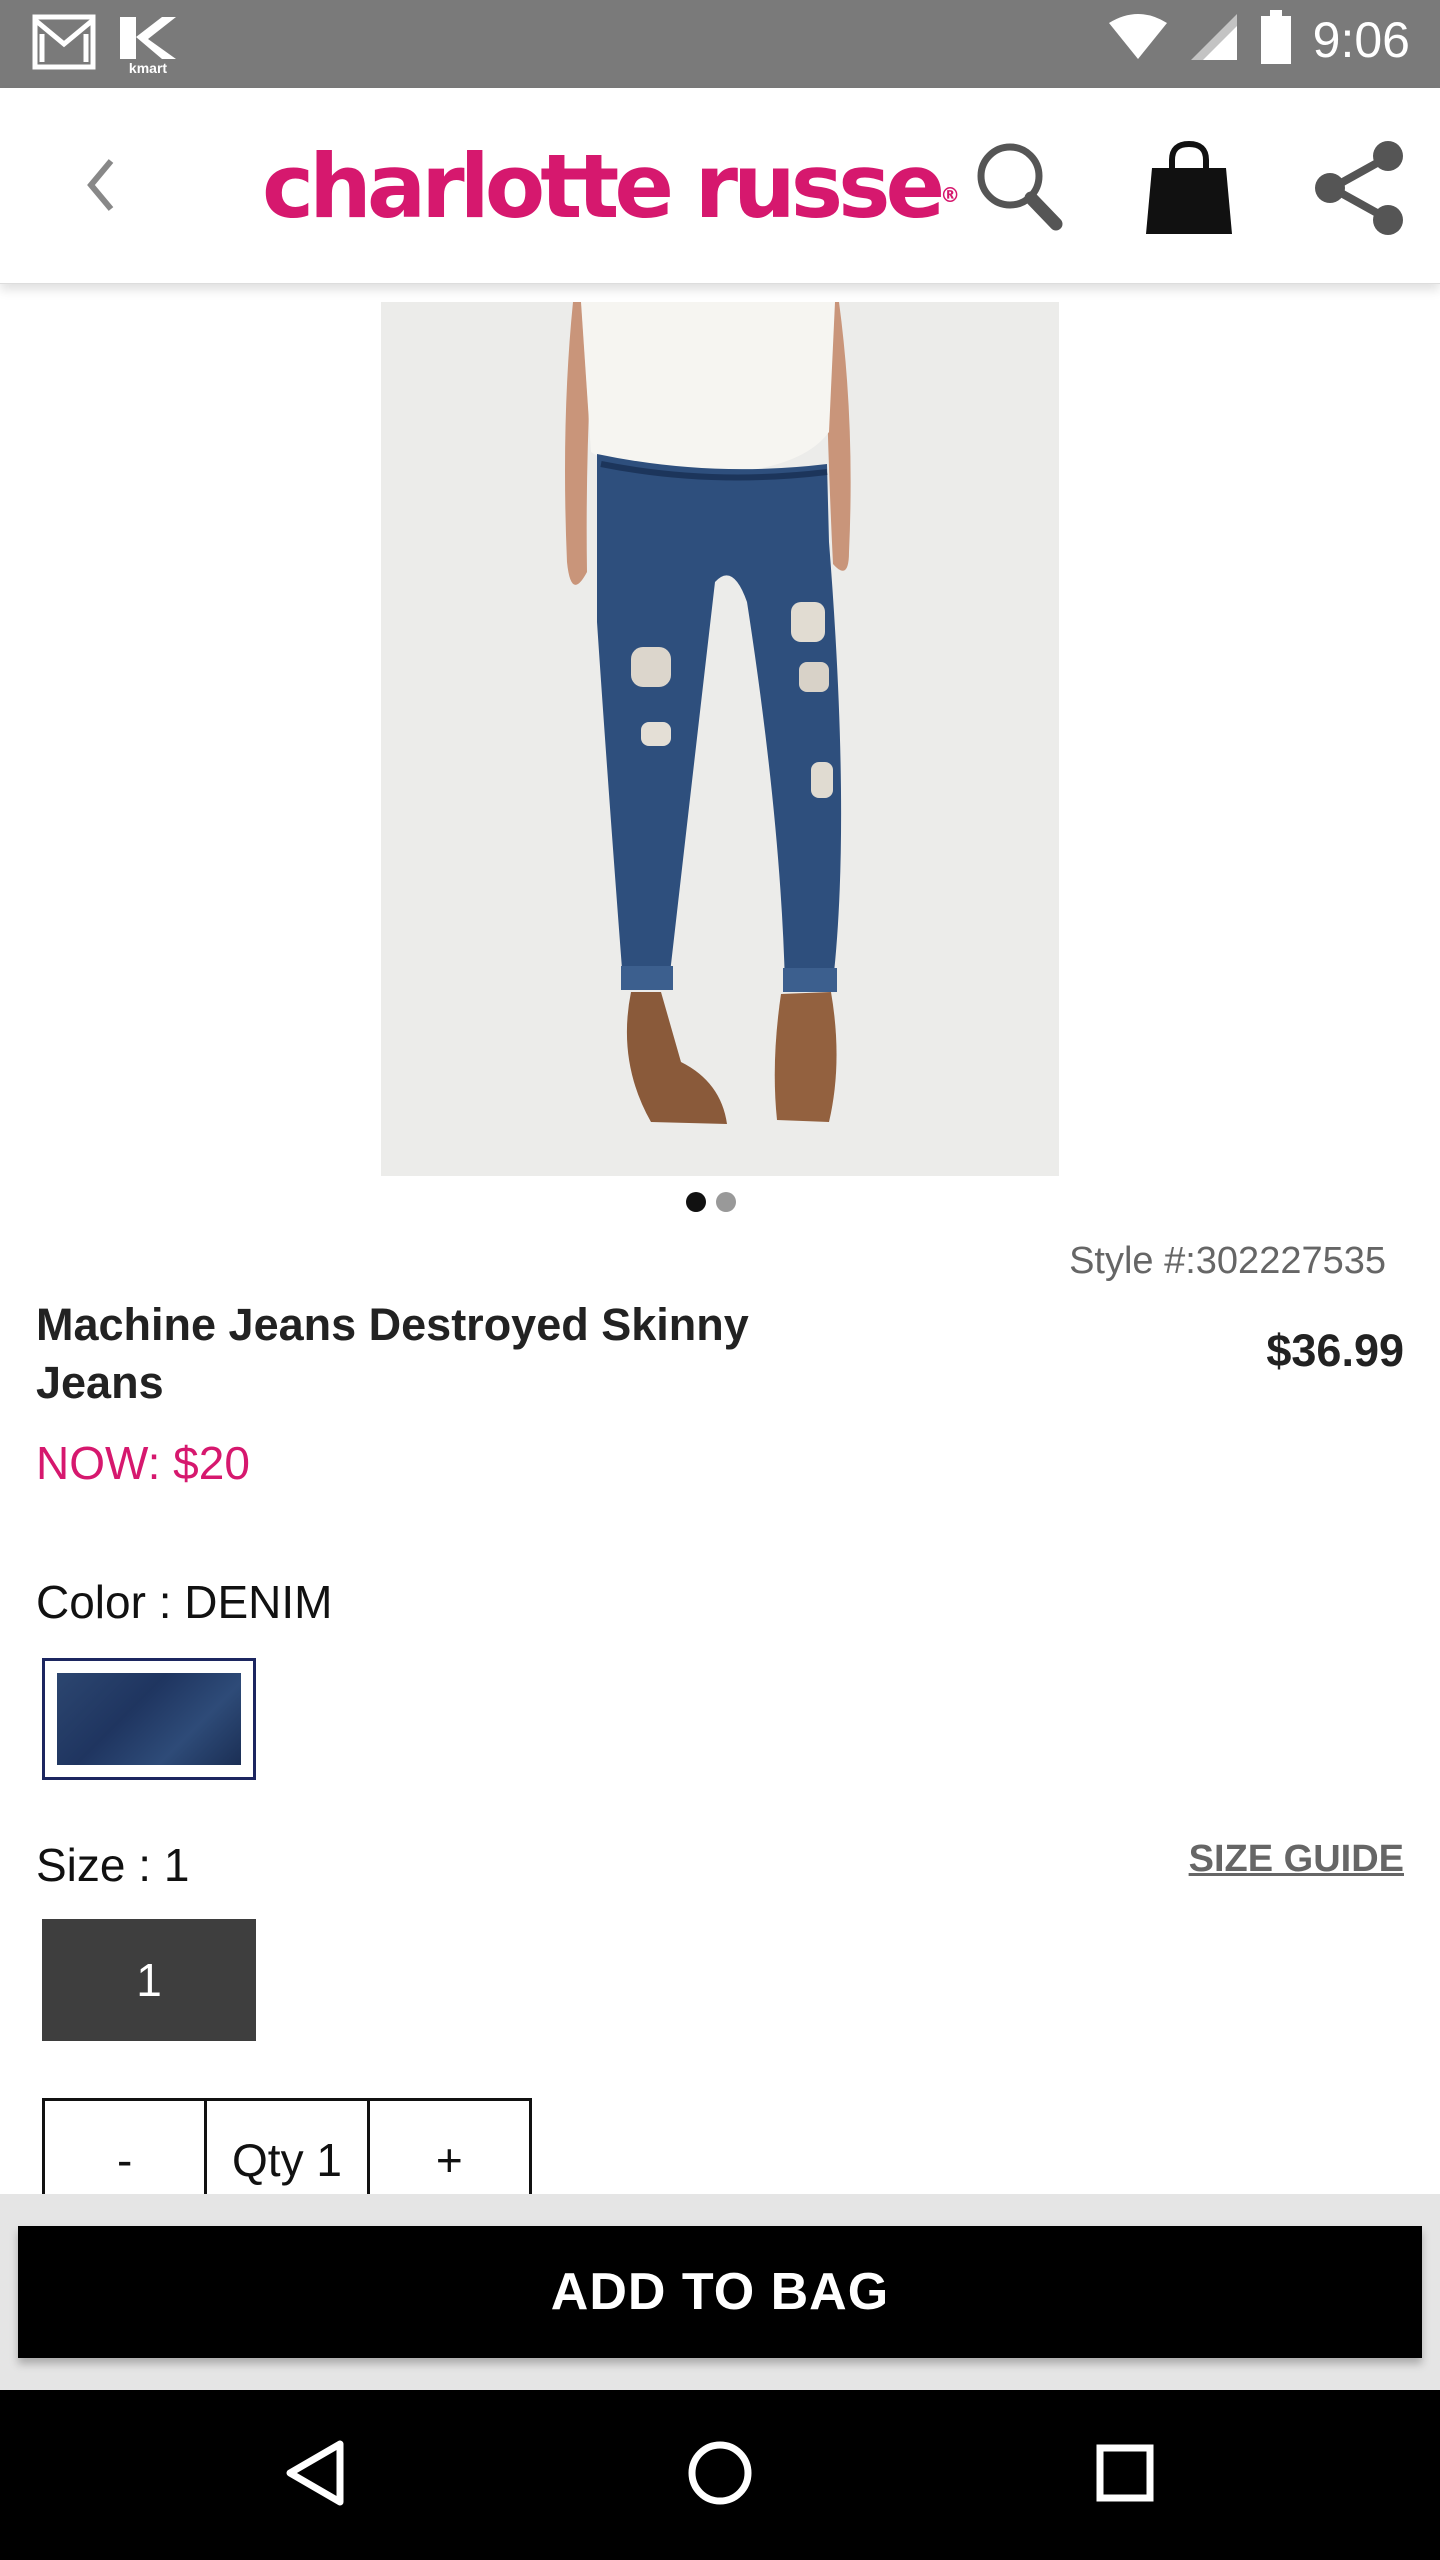 The width and height of the screenshot is (1440, 2560). I want to click on add-to-bag-button: ADD TO BAG, so click(720, 2292).